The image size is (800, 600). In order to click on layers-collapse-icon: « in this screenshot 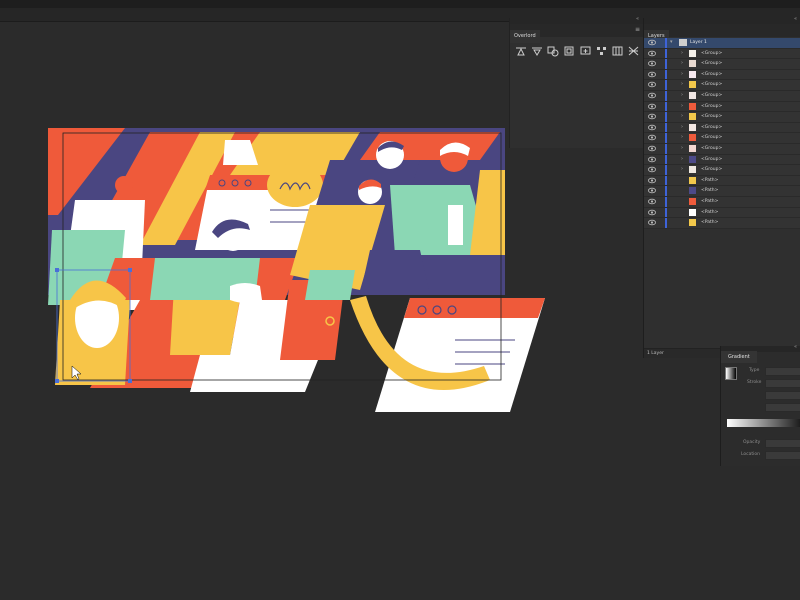, I will do `click(795, 19)`.